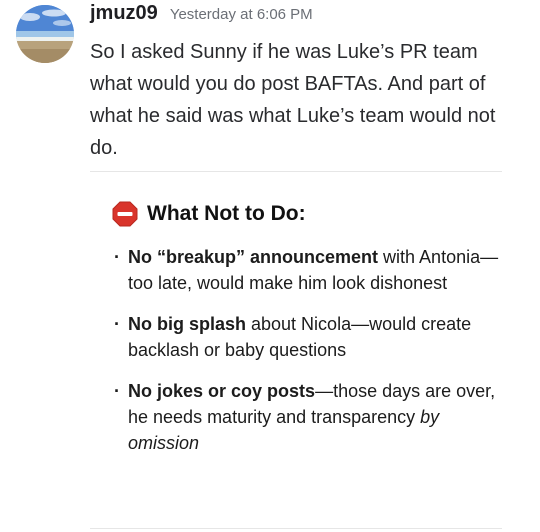 The height and width of the screenshot is (532, 540). What do you see at coordinates (125, 214) in the screenshot?
I see `stop-sign-icon` at bounding box center [125, 214].